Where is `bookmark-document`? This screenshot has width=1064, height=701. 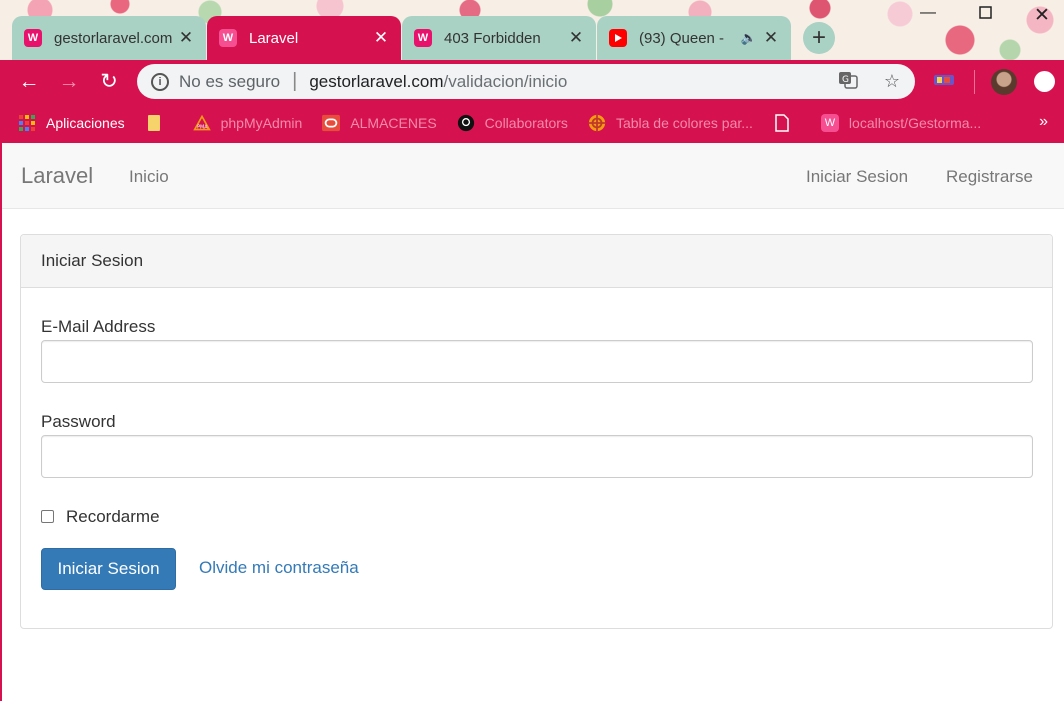 bookmark-document is located at coordinates (787, 123).